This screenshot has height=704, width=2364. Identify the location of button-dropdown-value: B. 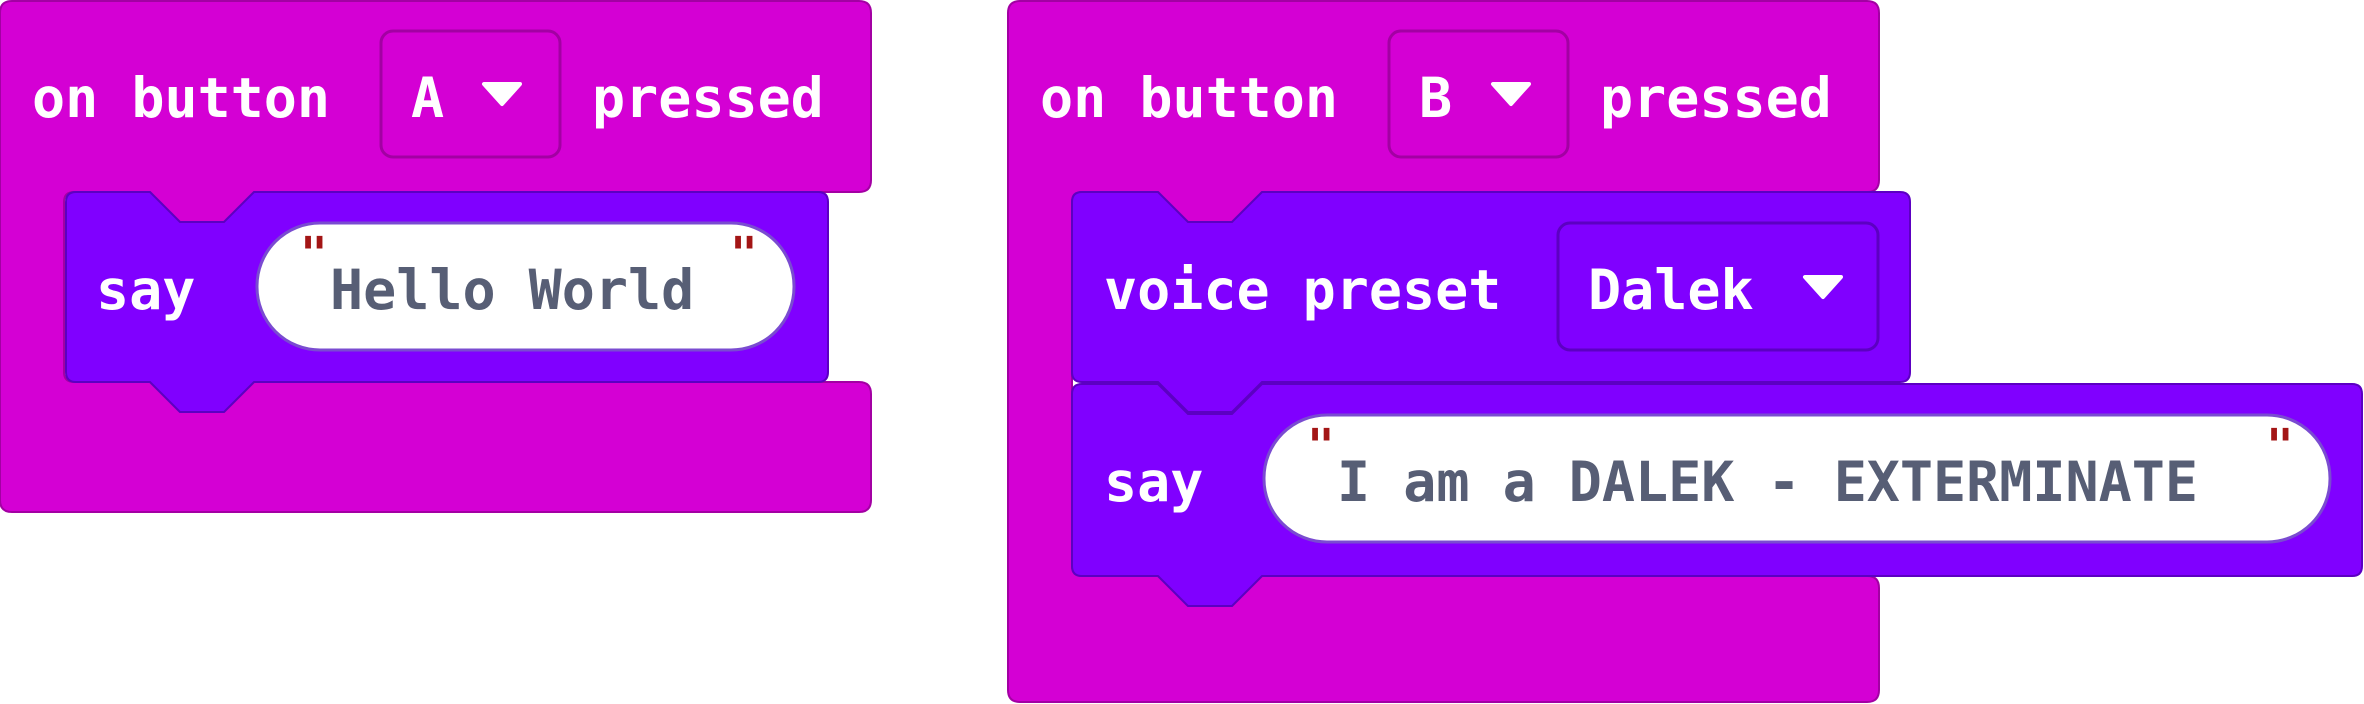
(1435, 98).